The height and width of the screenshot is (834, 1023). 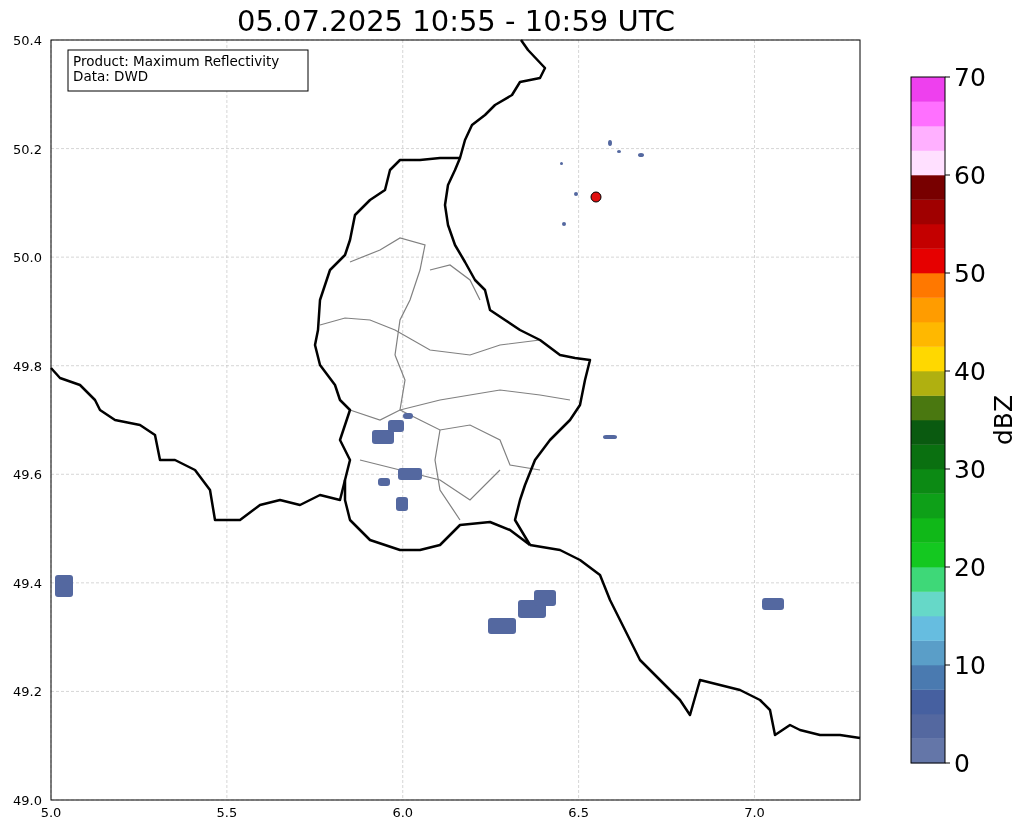 I want to click on colorbar-tick-label: 10, so click(x=970, y=665).